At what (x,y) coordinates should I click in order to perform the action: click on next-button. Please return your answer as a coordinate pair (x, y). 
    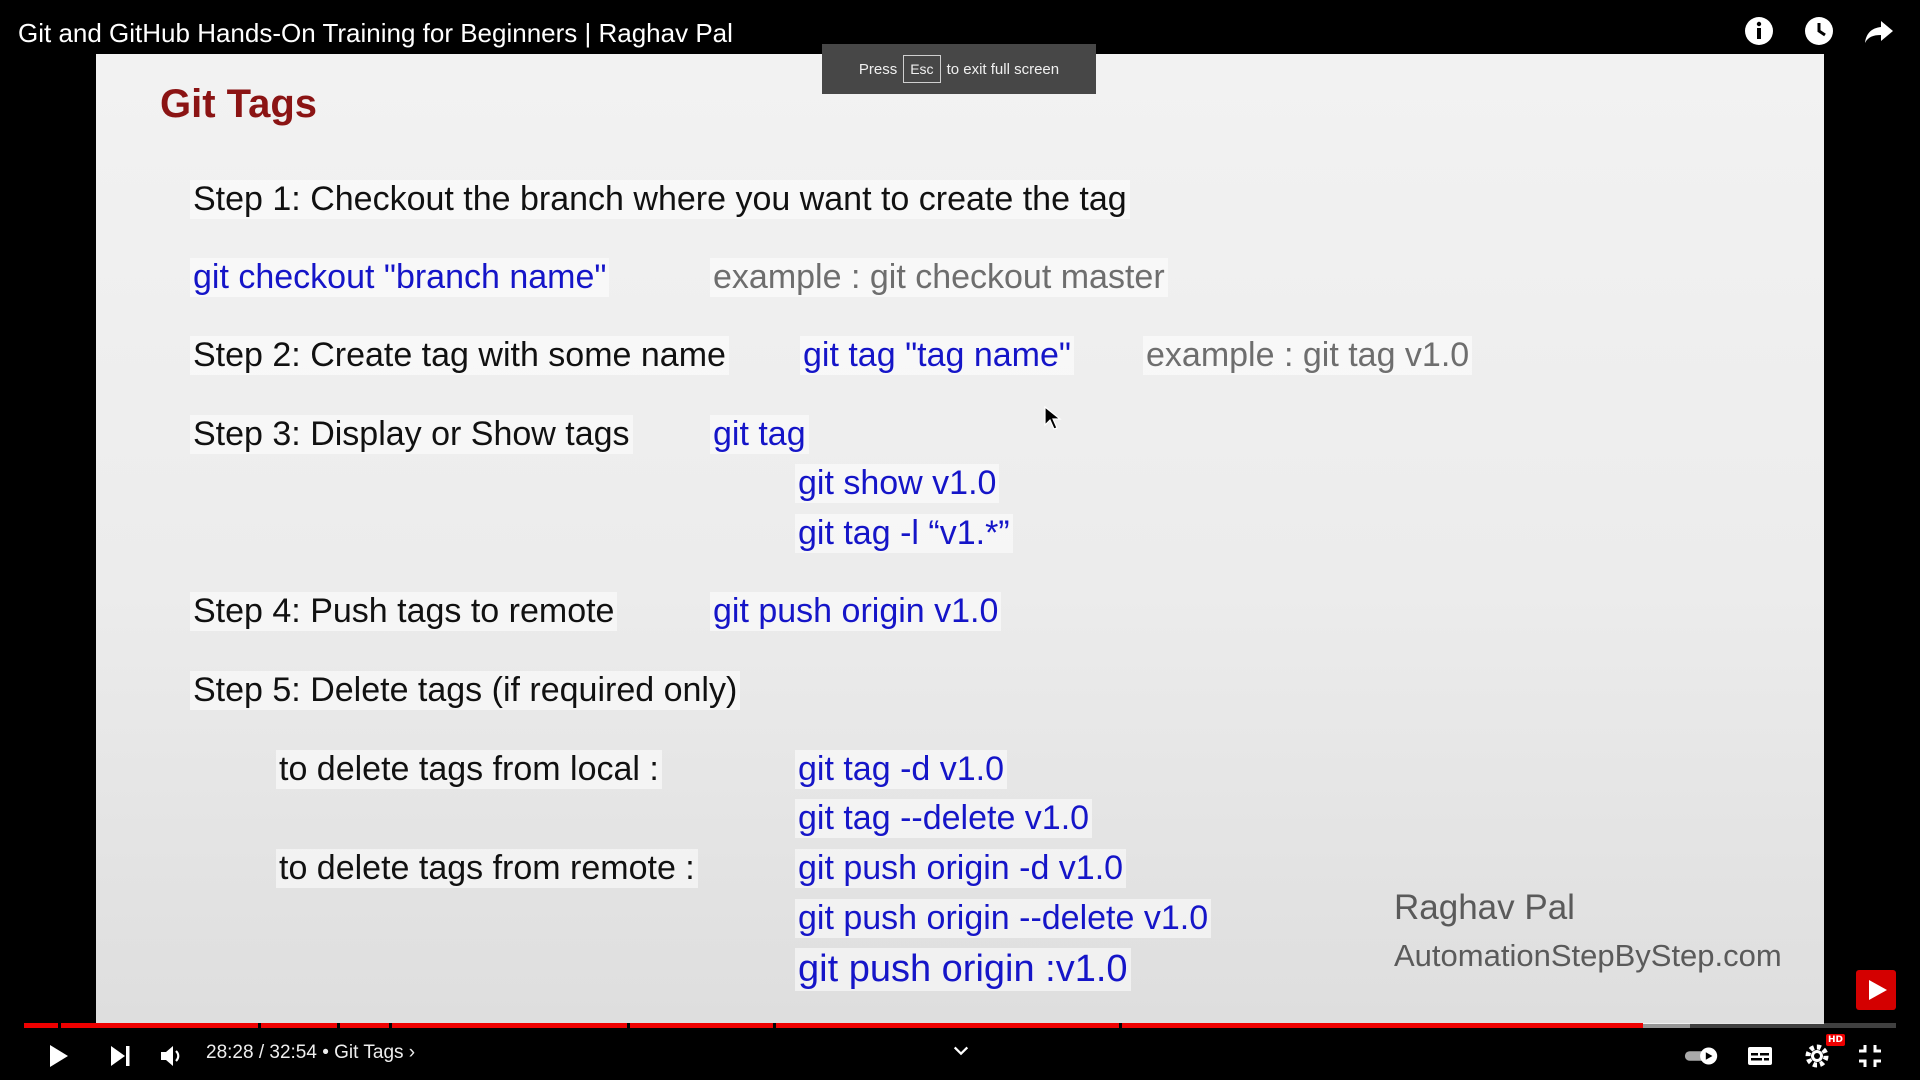
    Looking at the image, I should click on (120, 1056).